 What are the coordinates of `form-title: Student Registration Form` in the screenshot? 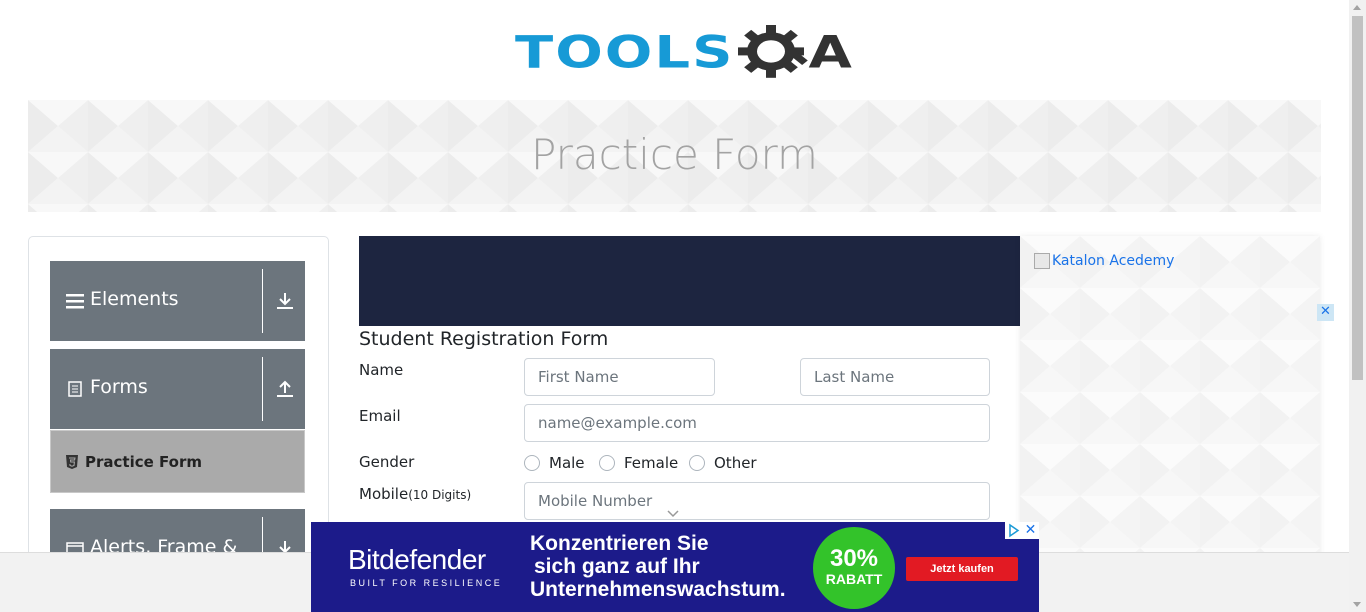 It's located at (484, 339).